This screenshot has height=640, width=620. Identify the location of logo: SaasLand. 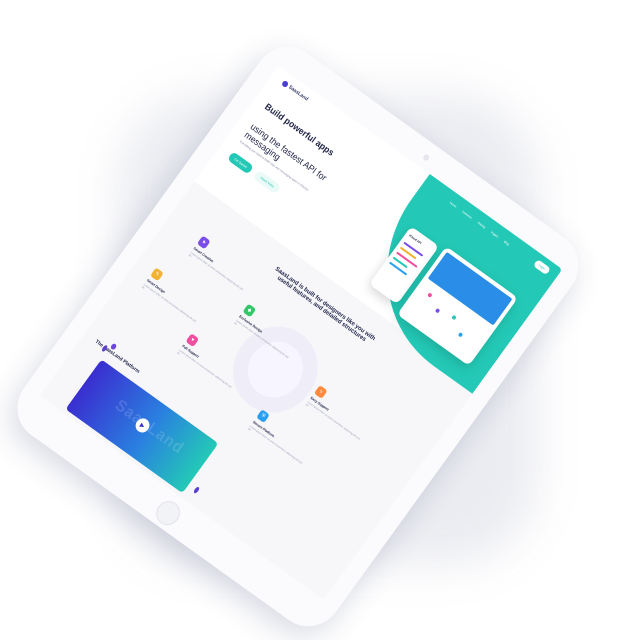
(295, 91).